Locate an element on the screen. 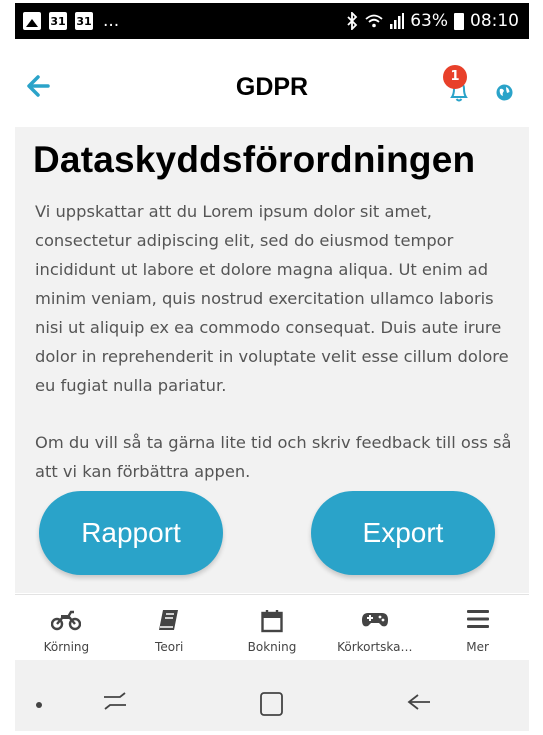 This screenshot has width=543, height=735. motorcycle-icon is located at coordinates (66, 620).